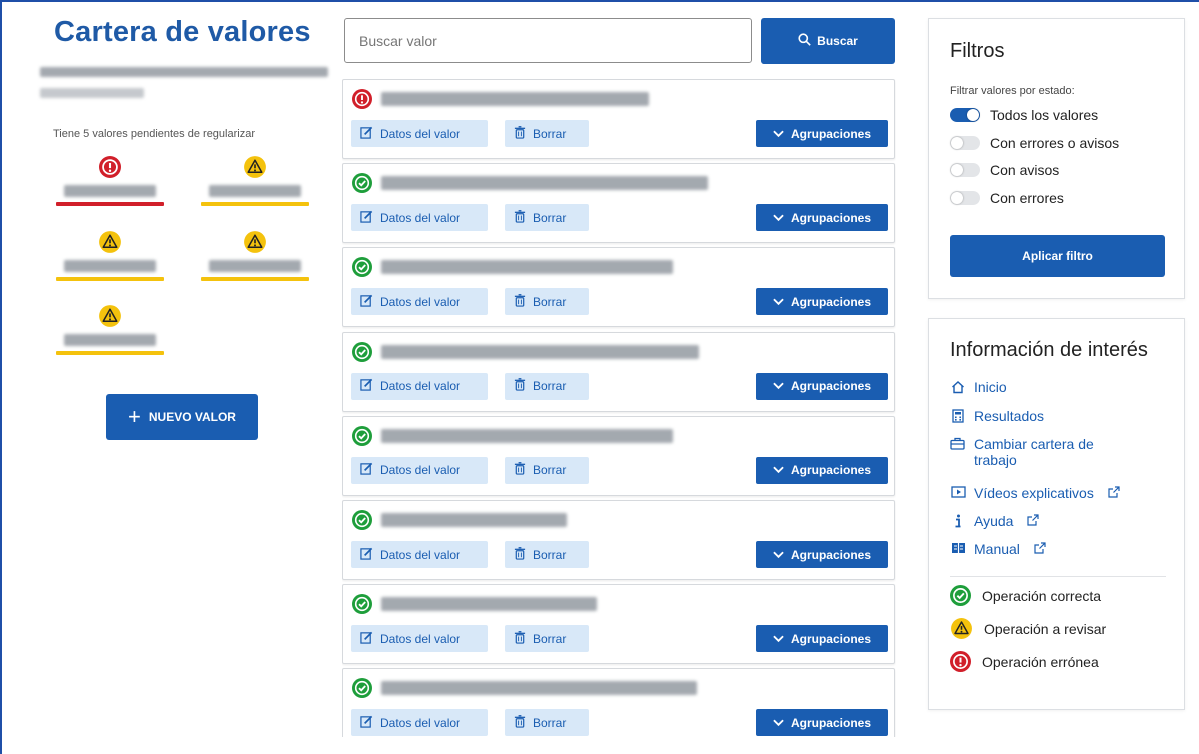  What do you see at coordinates (362, 99) in the screenshot?
I see `error-circle-icon` at bounding box center [362, 99].